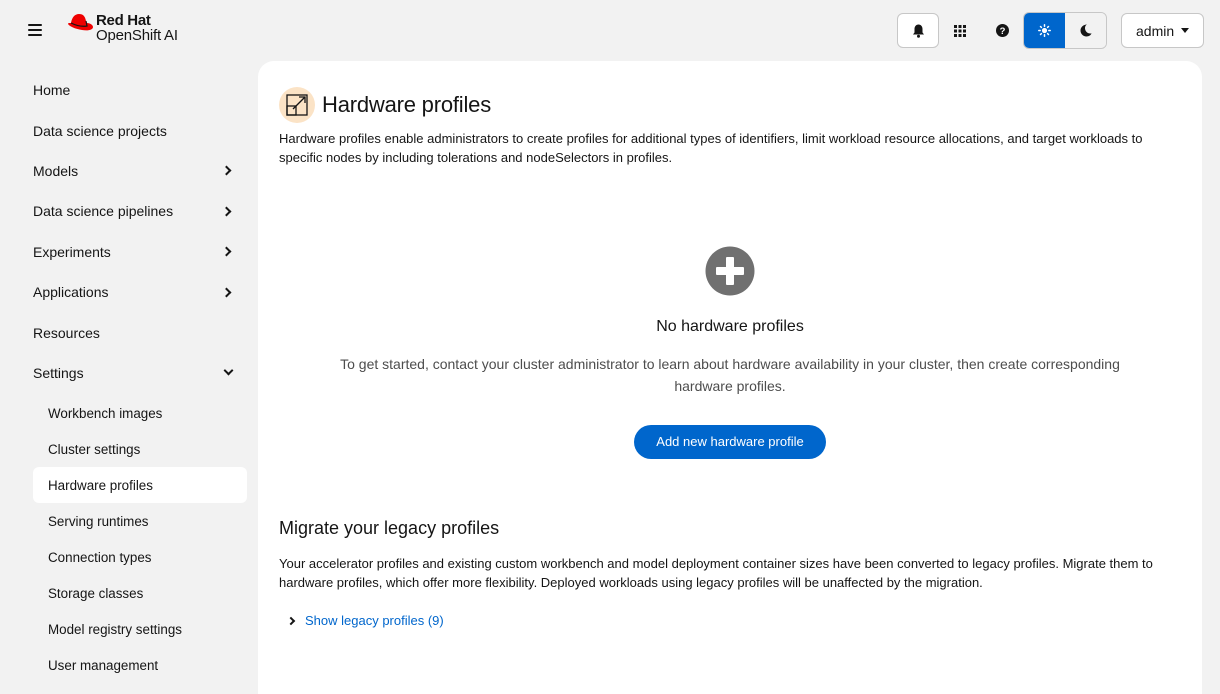 This screenshot has height=694, width=1220. What do you see at coordinates (140, 485) in the screenshot?
I see `sidebar-item-hardware-profiles: Hardware profiles` at bounding box center [140, 485].